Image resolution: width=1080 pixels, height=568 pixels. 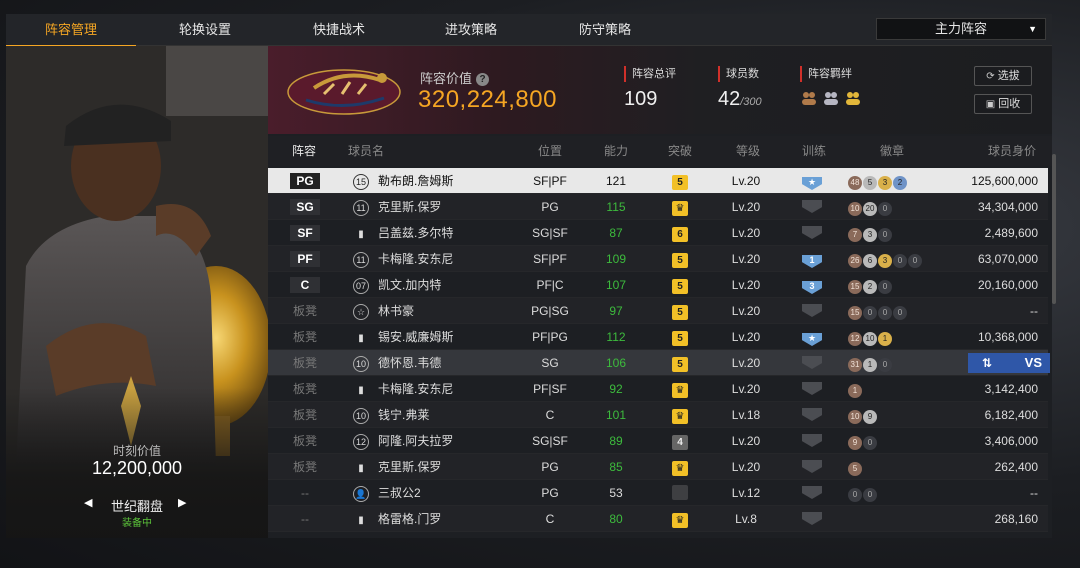 What do you see at coordinates (658, 519) in the screenshot?
I see `table-row: -- ▮ 格雷格.门罗 C 80 ♛ Lv.8 268,160` at bounding box center [658, 519].